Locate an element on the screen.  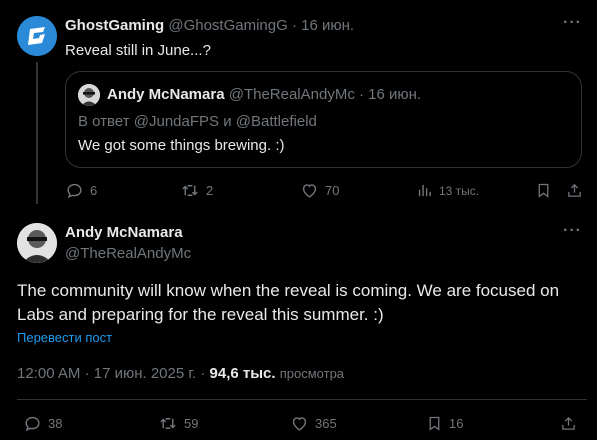
parent-more-button: ··· is located at coordinates (572, 23).